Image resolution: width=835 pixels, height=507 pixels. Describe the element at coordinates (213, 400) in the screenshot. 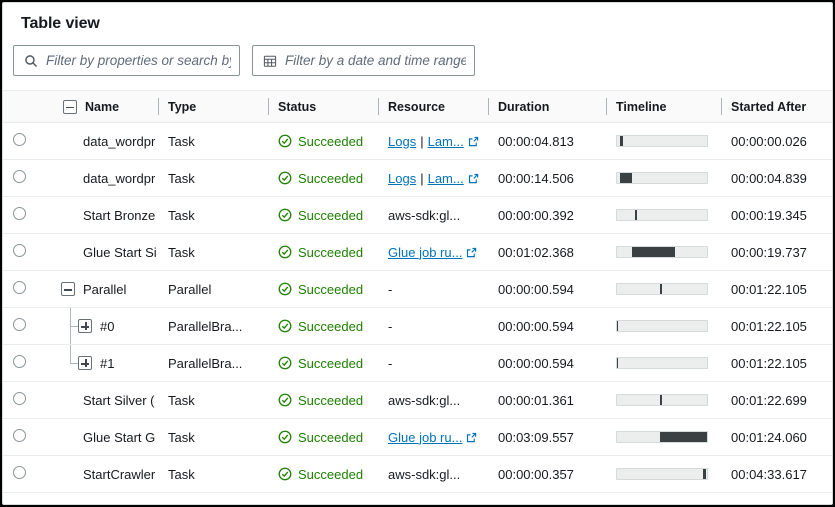

I see `cell-type: Task` at that location.